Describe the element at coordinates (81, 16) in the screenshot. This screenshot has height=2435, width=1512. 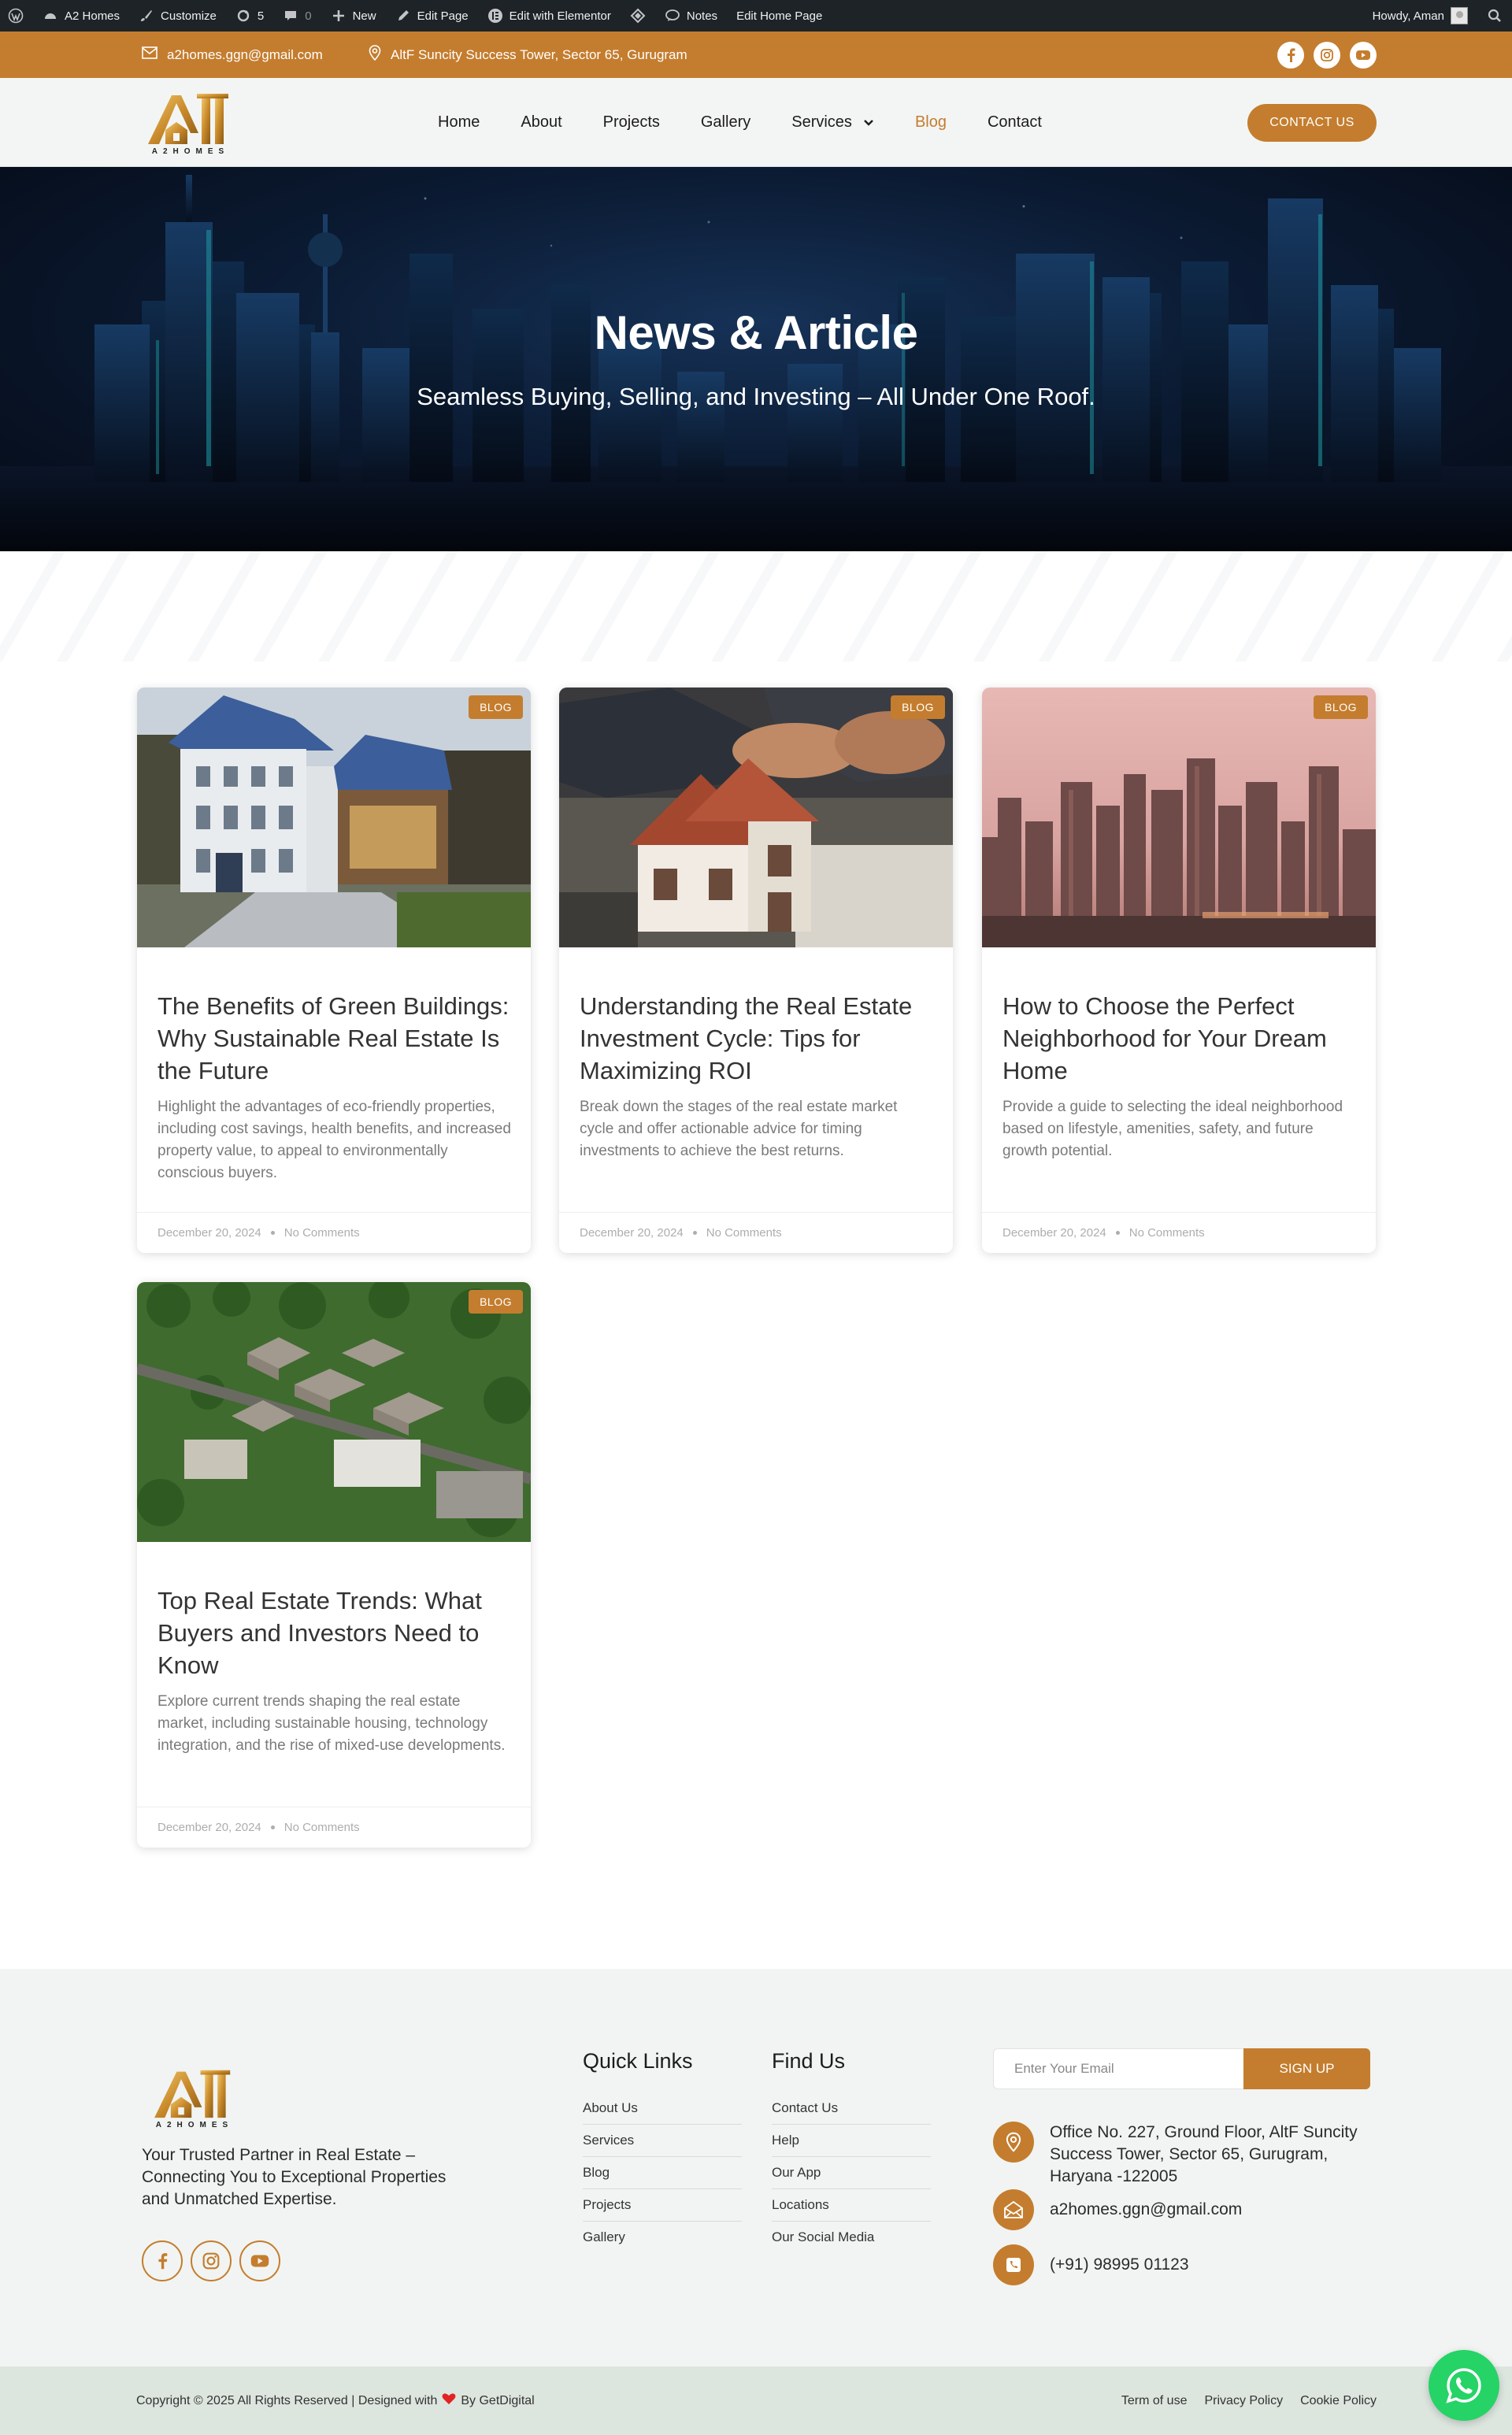
I see `site-name-menu: A2 Homes` at that location.